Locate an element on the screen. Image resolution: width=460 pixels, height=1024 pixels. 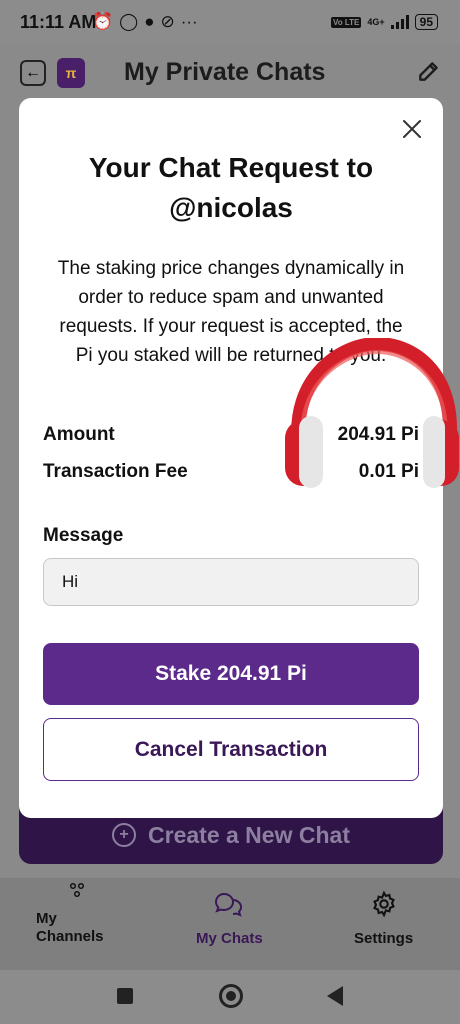
amount-label: Amount is located at coordinates (79, 434).